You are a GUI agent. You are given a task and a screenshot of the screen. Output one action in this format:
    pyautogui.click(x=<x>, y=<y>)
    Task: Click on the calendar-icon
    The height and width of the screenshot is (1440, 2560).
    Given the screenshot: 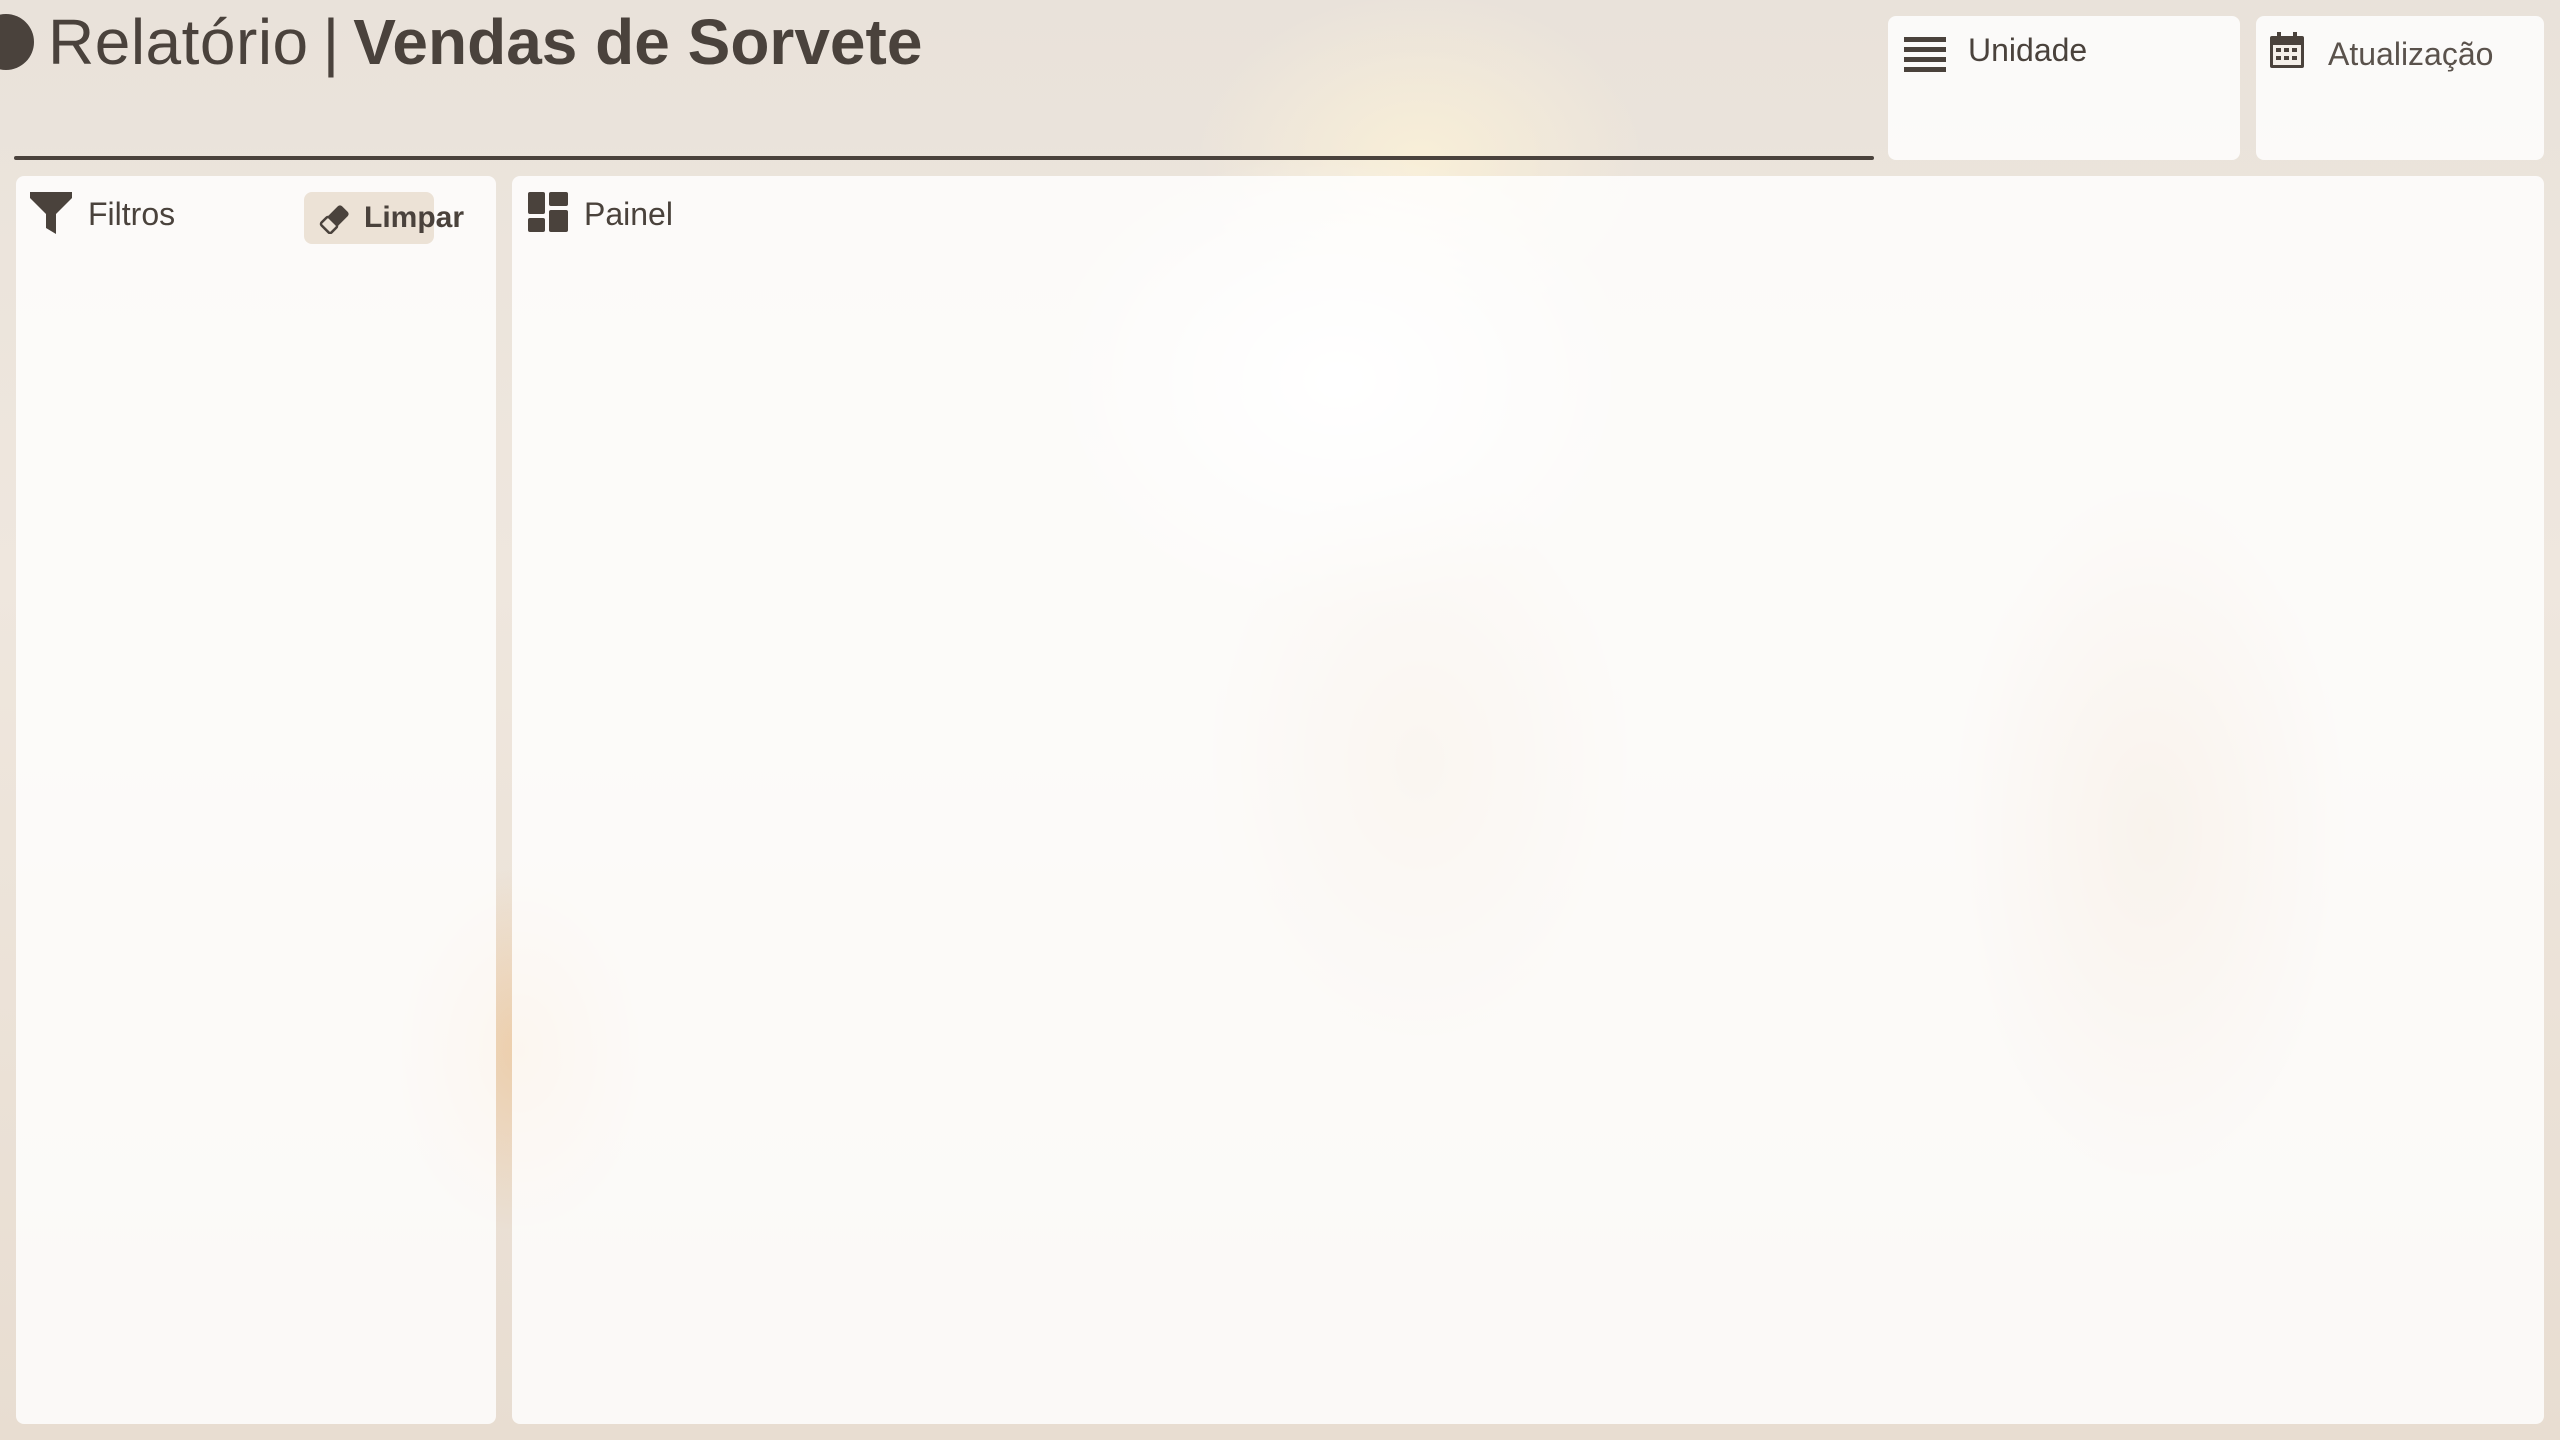 What is the action you would take?
    pyautogui.click(x=2287, y=50)
    